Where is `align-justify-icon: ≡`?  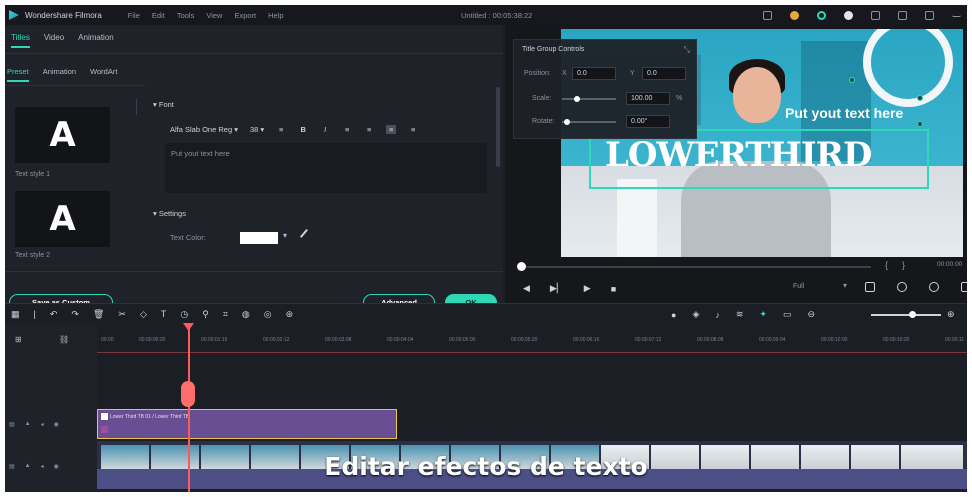 align-justify-icon: ≡ is located at coordinates (413, 129).